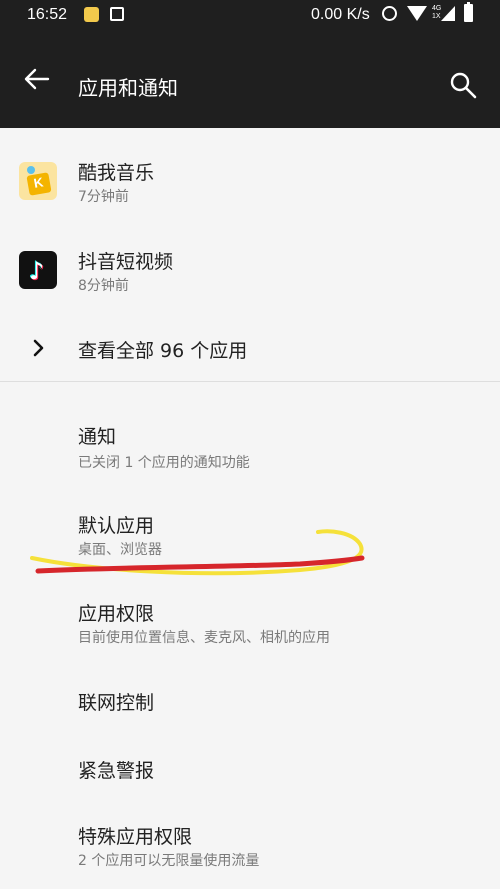  Describe the element at coordinates (250, 15) in the screenshot. I see `status-bar: 16:52 0.00 K/s 4G 1X` at that location.